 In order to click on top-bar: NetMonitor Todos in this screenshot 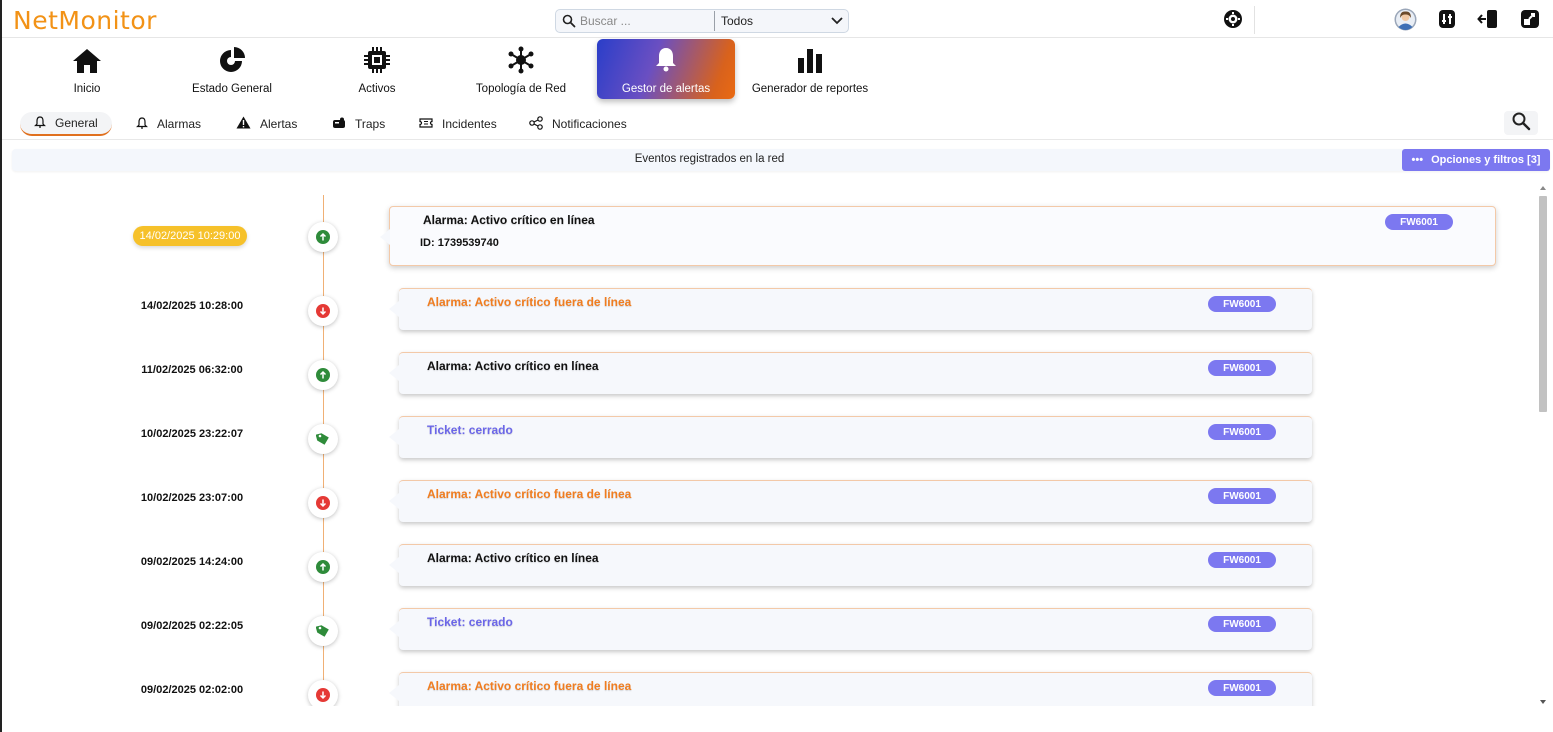, I will do `click(777, 19)`.